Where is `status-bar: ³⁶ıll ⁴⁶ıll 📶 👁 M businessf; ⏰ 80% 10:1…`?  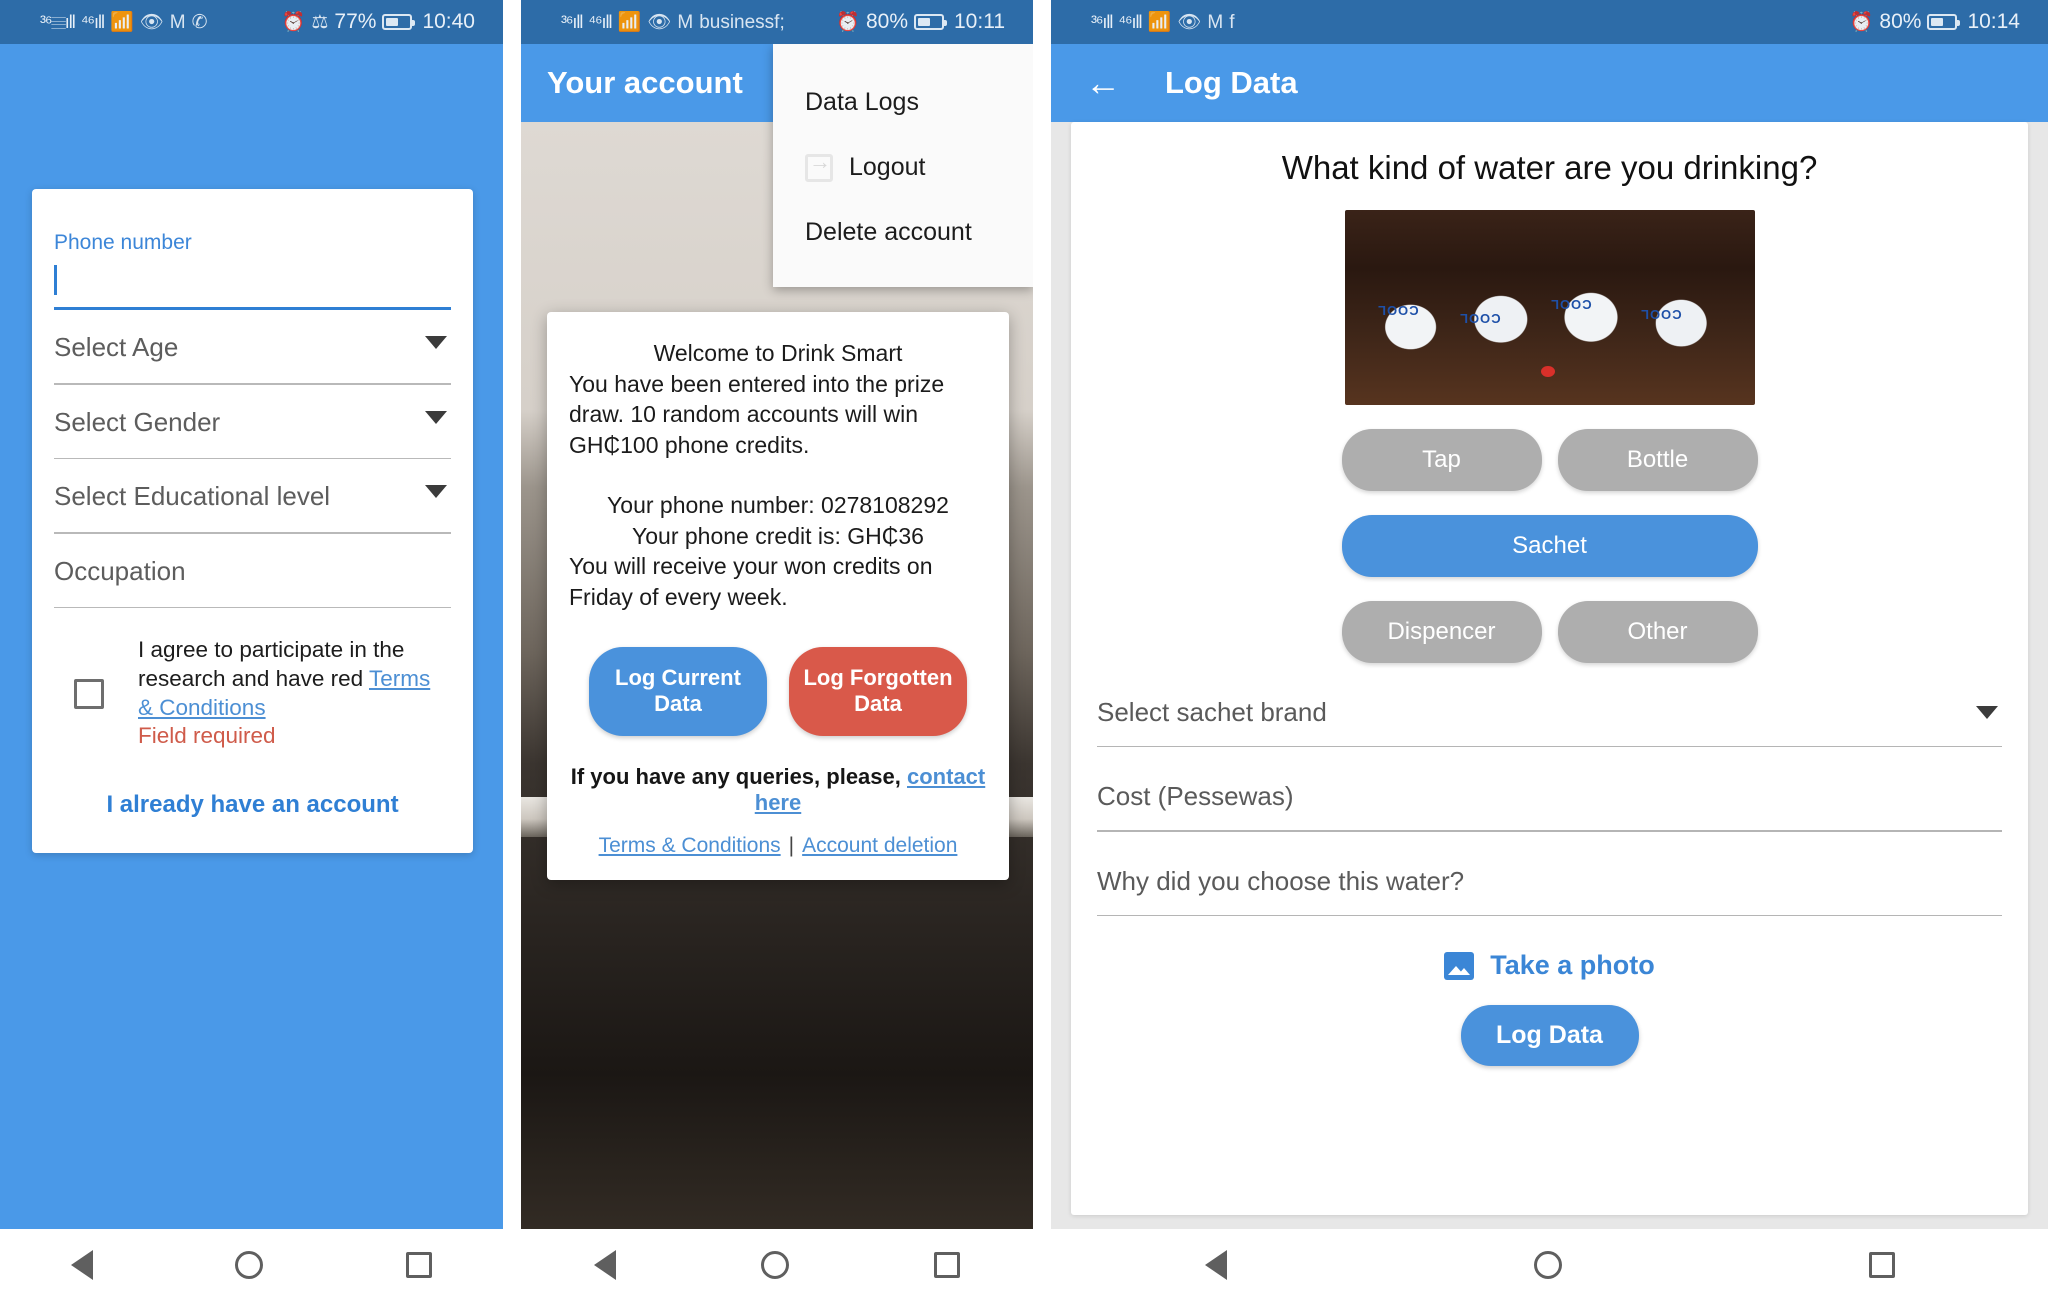
status-bar: ³⁶ıll ⁴⁶ıll 📶 👁 M businessf; ⏰ 80% 10:1… is located at coordinates (777, 22).